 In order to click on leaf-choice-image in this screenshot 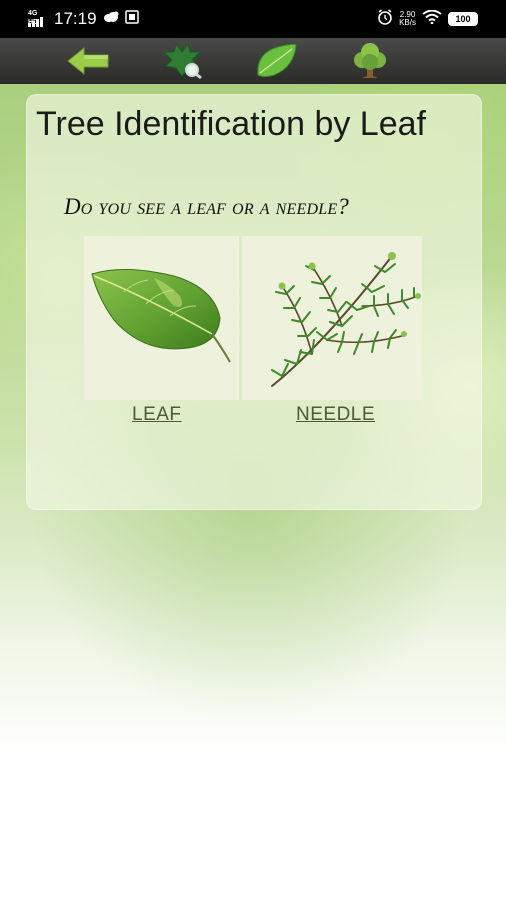, I will do `click(161, 318)`.